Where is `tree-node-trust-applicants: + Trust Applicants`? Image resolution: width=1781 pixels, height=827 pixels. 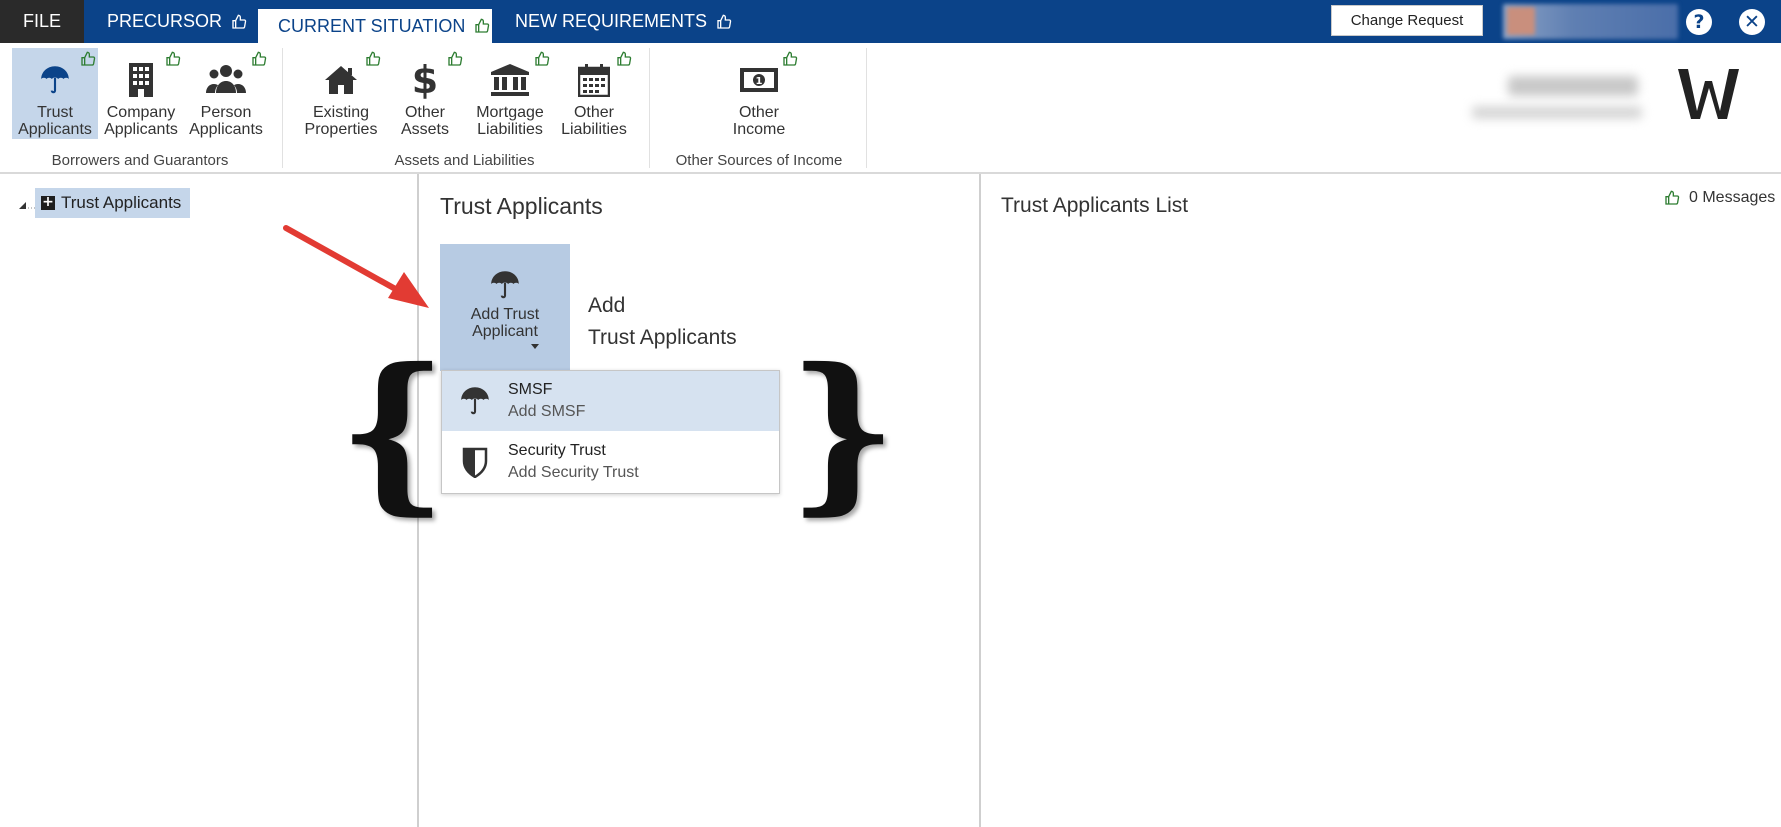 tree-node-trust-applicants: + Trust Applicants is located at coordinates (112, 203).